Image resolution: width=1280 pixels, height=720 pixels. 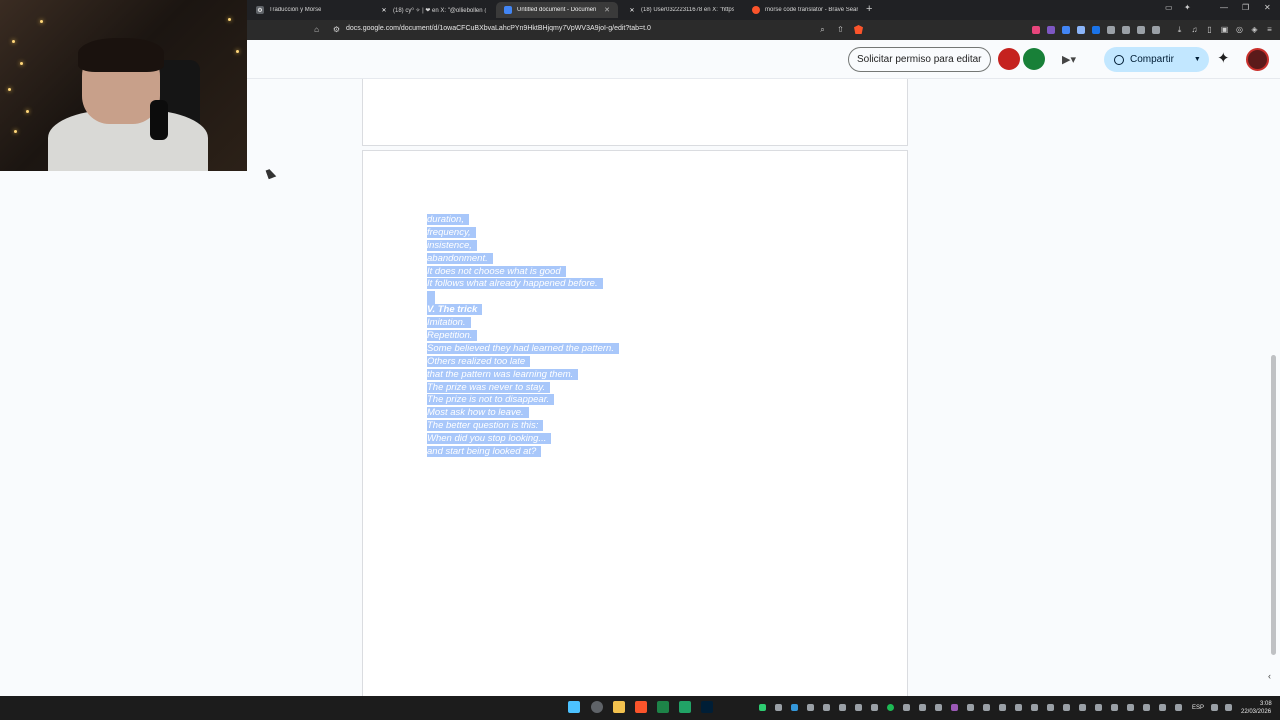 What do you see at coordinates (1239, 29) in the screenshot?
I see `leo-icon: ◎` at bounding box center [1239, 29].